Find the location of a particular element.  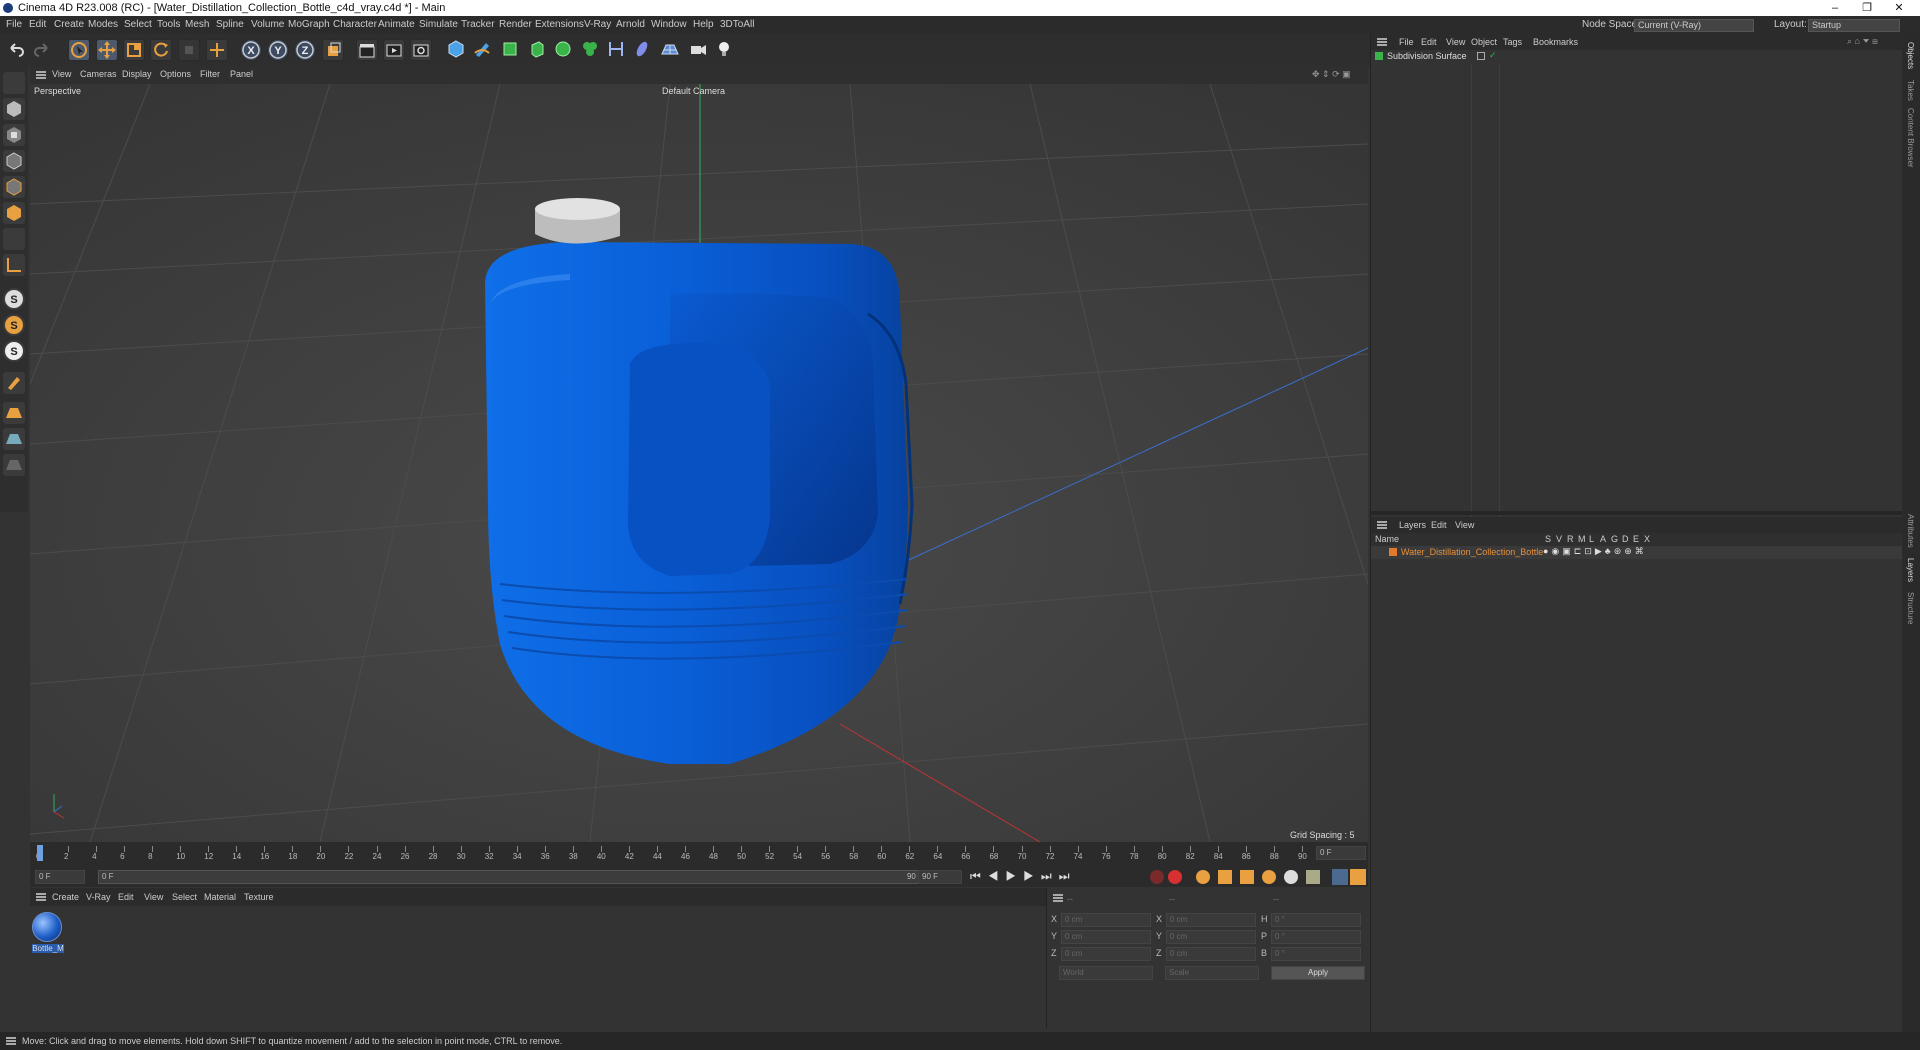

grid-toggle-button is located at coordinates (14, 413).